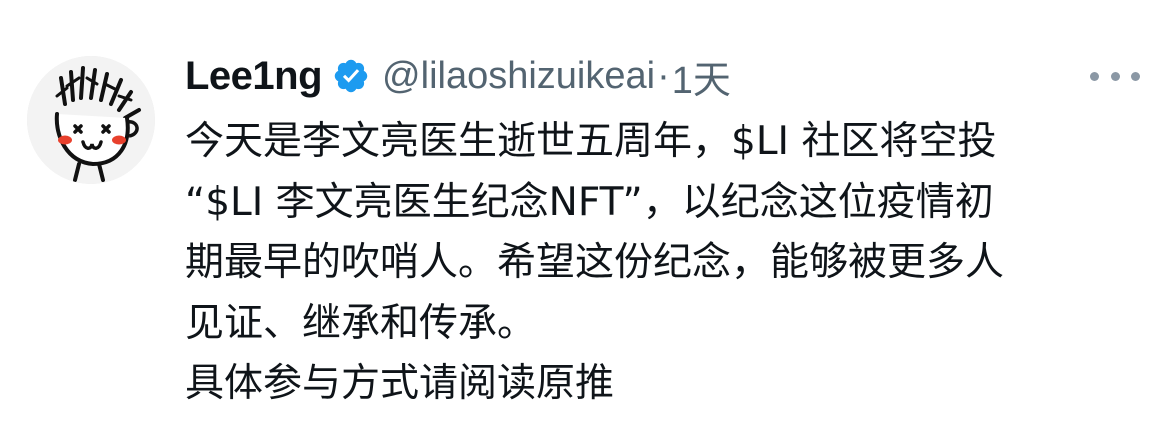 The image size is (1169, 435). I want to click on cartoon-face-avatar-icon, so click(91, 120).